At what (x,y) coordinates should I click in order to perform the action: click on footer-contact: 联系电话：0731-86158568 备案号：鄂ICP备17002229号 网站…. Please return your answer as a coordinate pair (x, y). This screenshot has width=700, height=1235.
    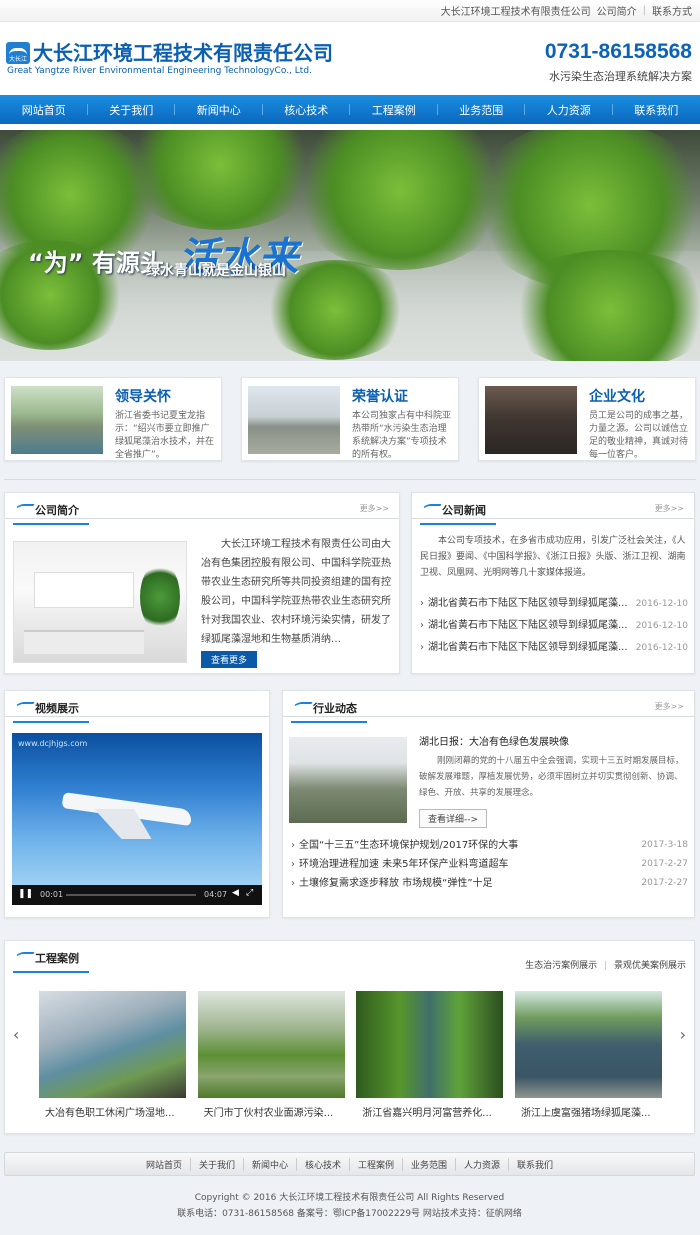
    Looking at the image, I should click on (349, 1214).